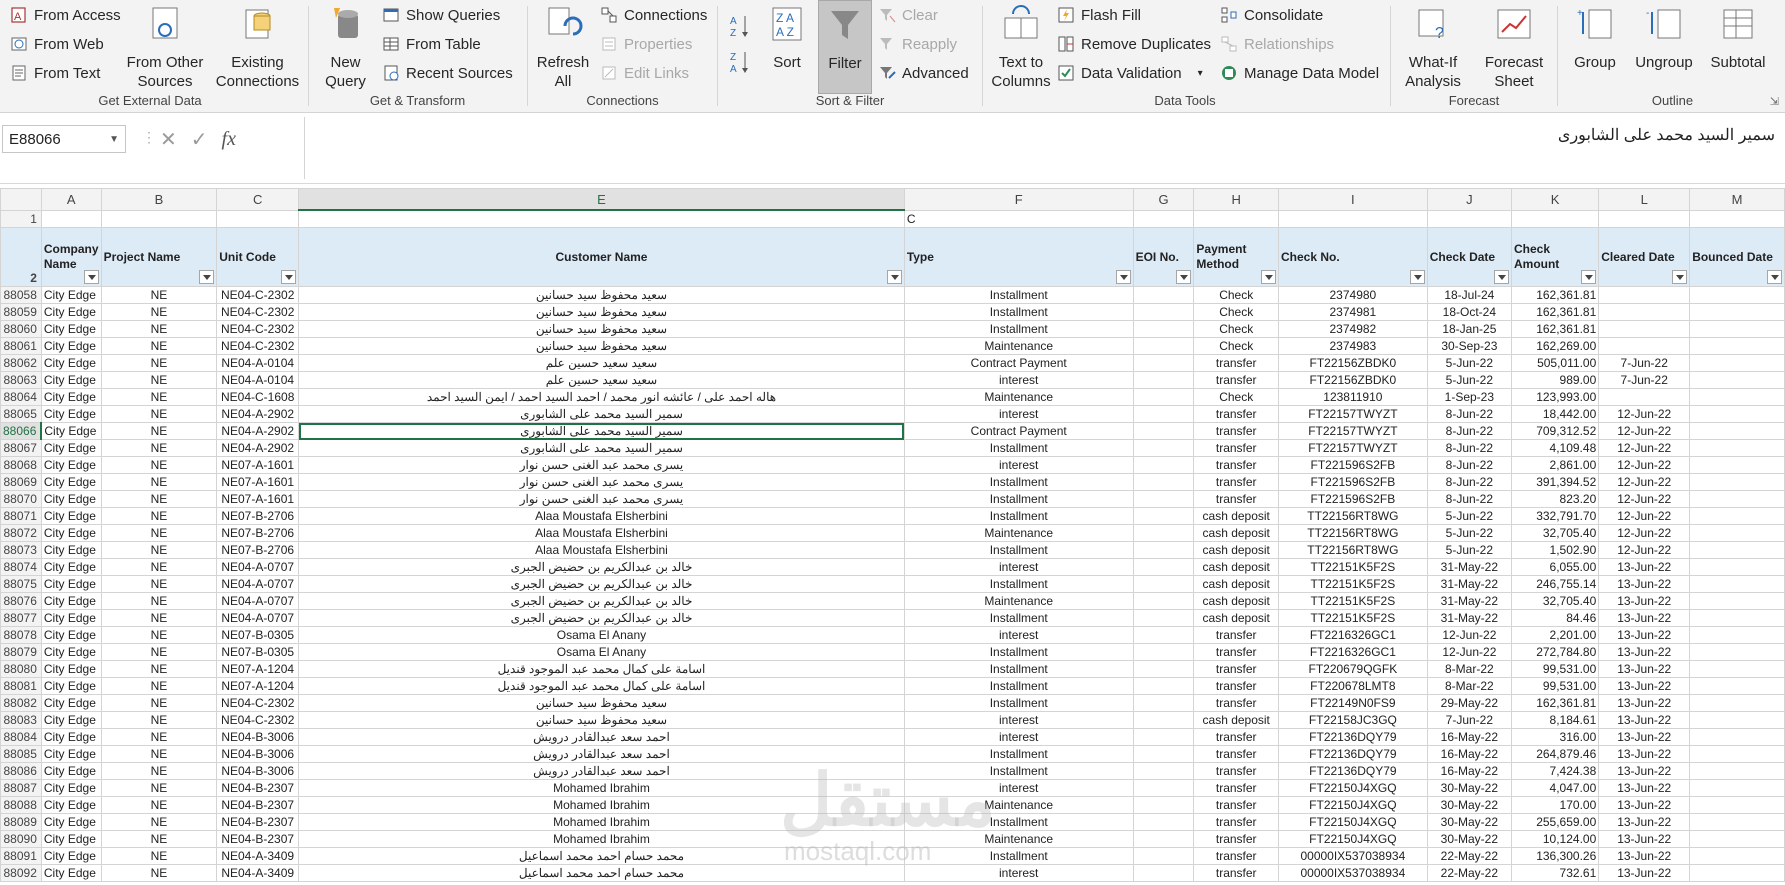  I want to click on cell: Check, so click(1236, 346).